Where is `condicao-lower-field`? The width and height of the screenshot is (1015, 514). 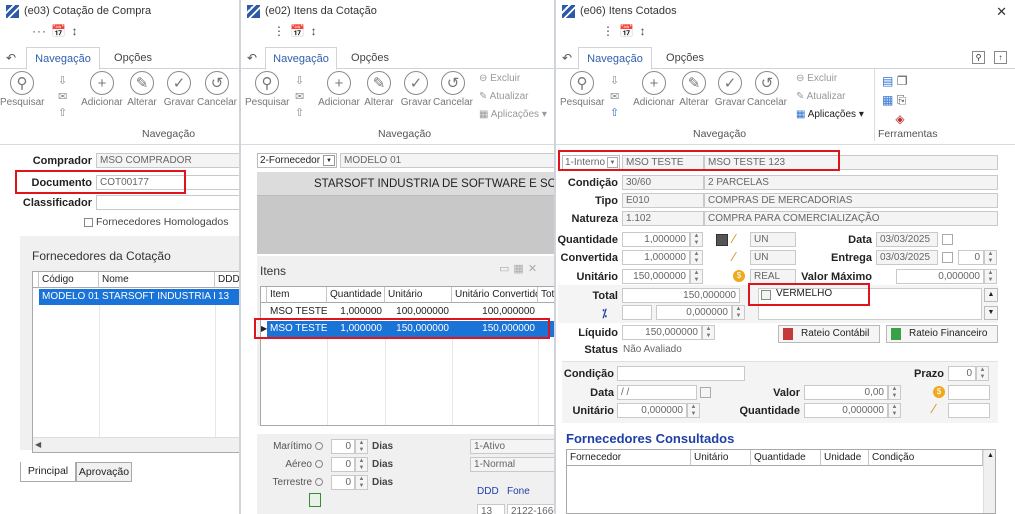 condicao-lower-field is located at coordinates (681, 373).